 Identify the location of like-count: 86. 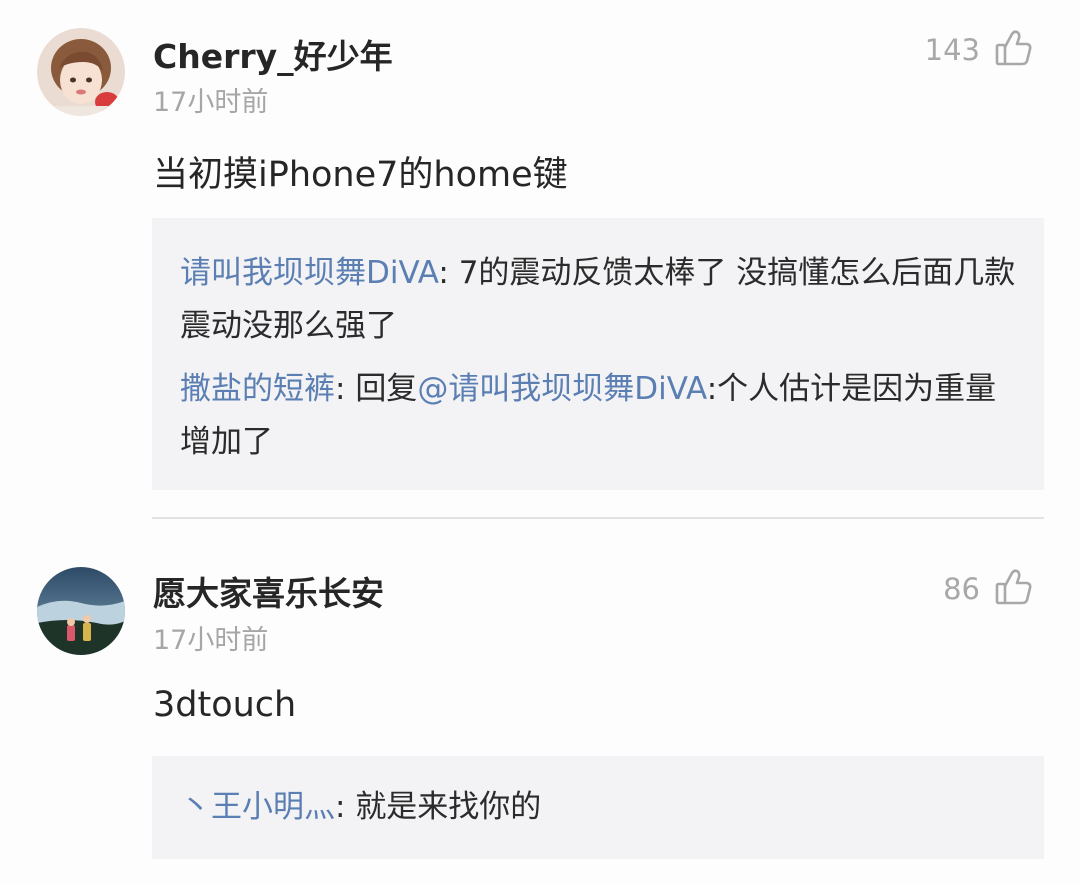
(961, 589).